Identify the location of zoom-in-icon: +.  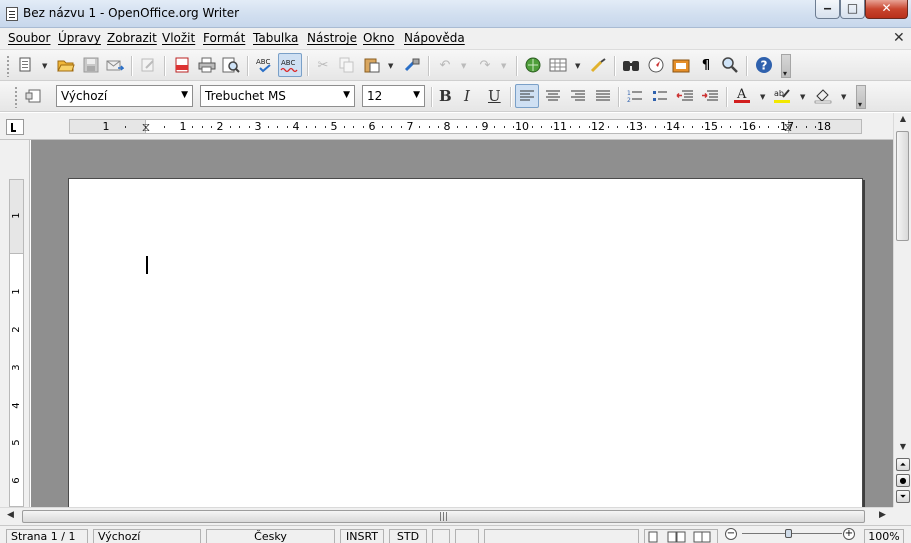
(849, 534).